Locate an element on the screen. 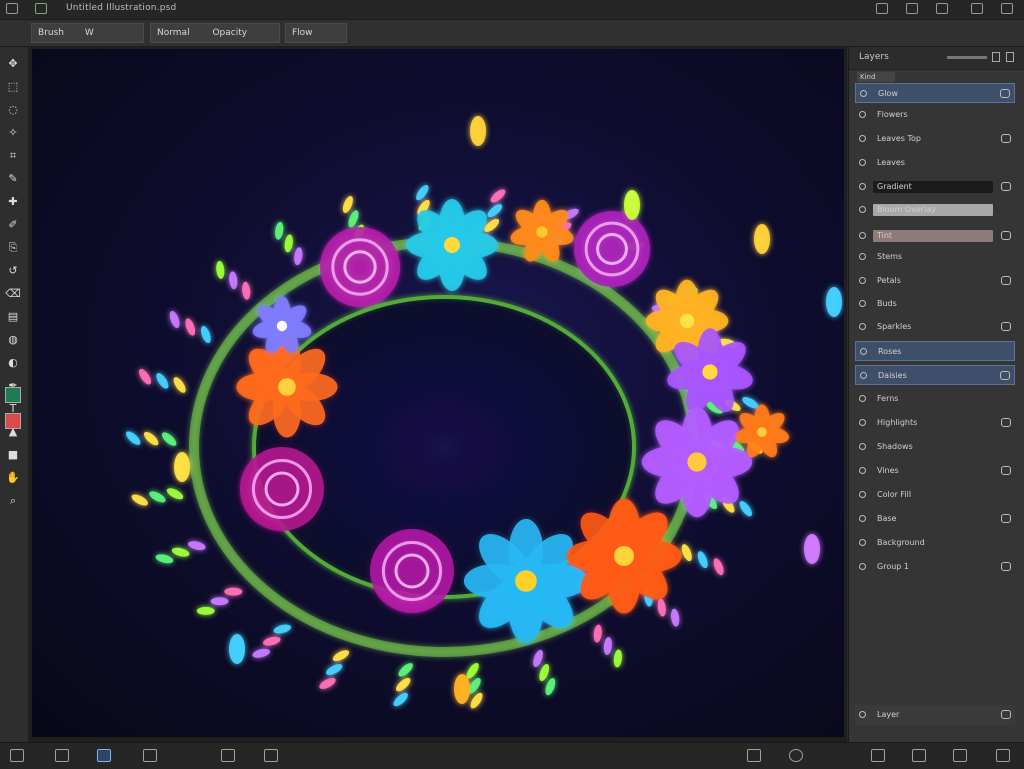 The height and width of the screenshot is (769, 1024). lasso-tool-icon: ◌ is located at coordinates (13, 110).